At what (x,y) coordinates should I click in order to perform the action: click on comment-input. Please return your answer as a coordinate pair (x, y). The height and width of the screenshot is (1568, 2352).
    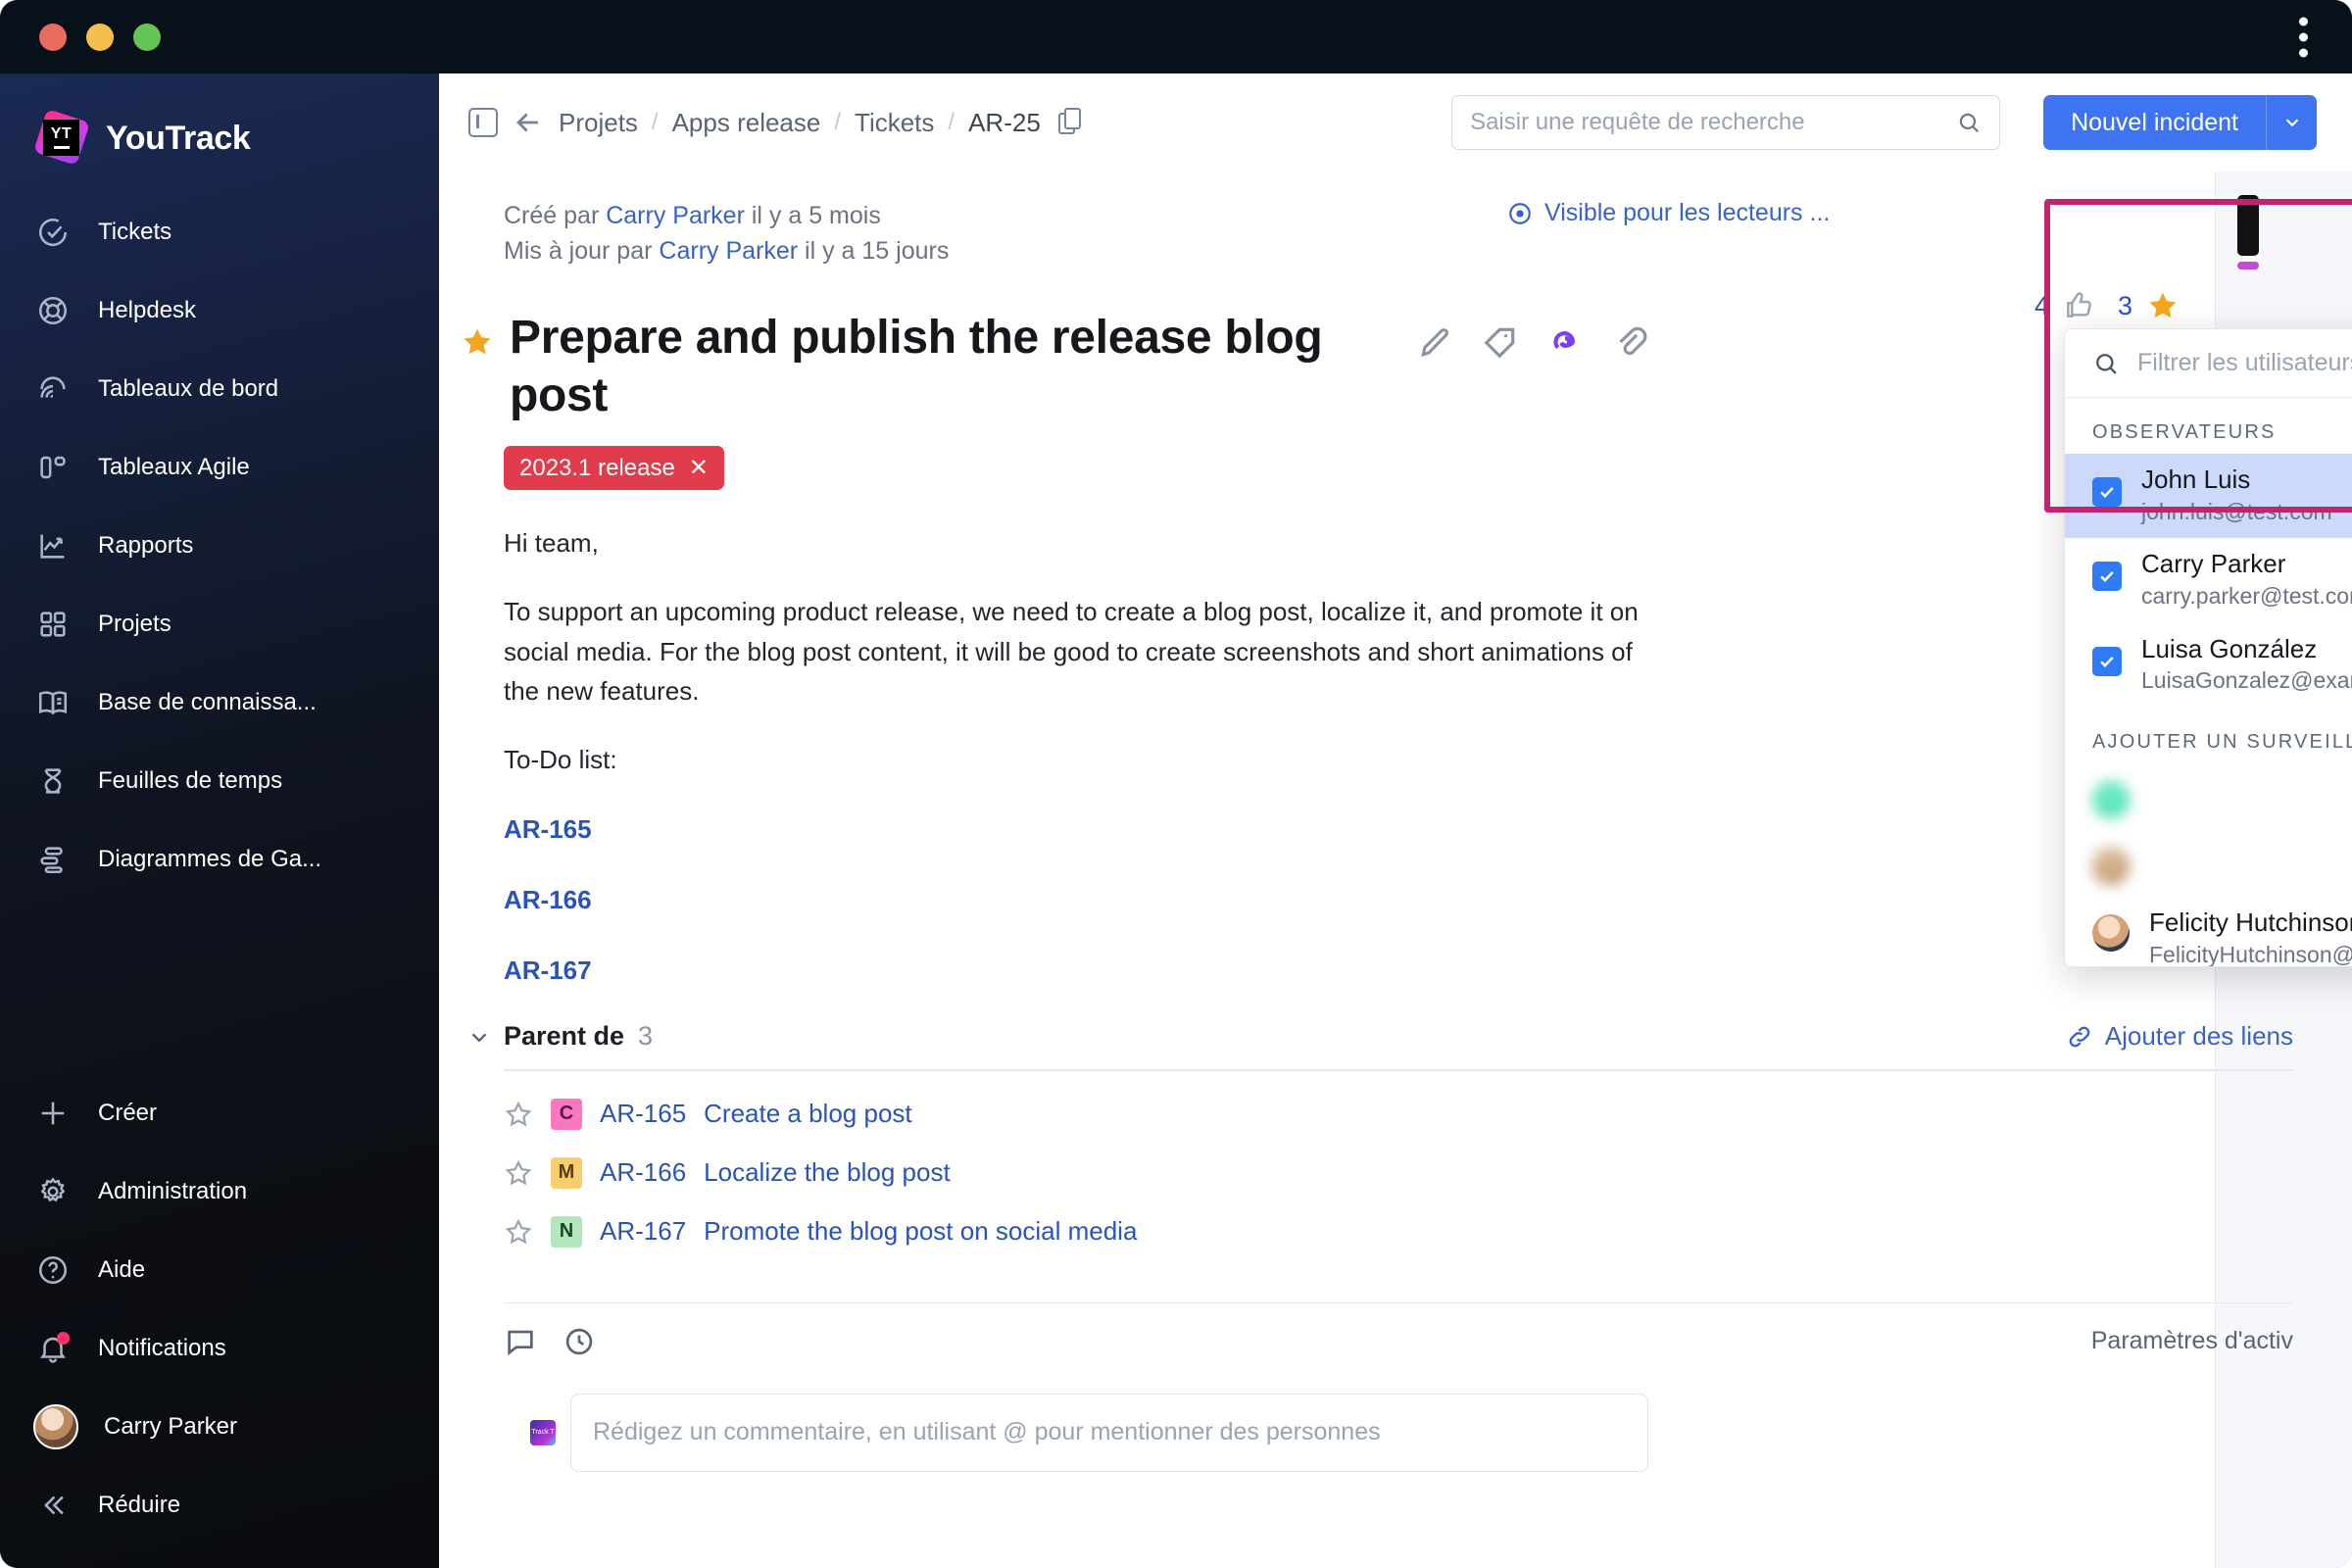
    Looking at the image, I should click on (1109, 1432).